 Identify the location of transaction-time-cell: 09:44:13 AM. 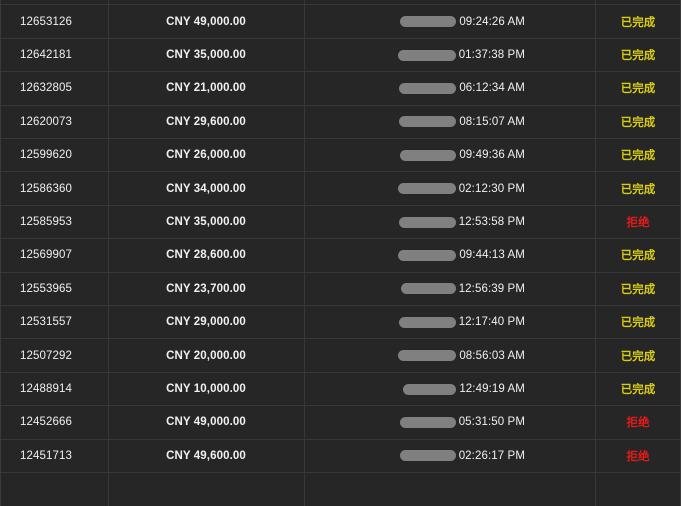
(449, 255).